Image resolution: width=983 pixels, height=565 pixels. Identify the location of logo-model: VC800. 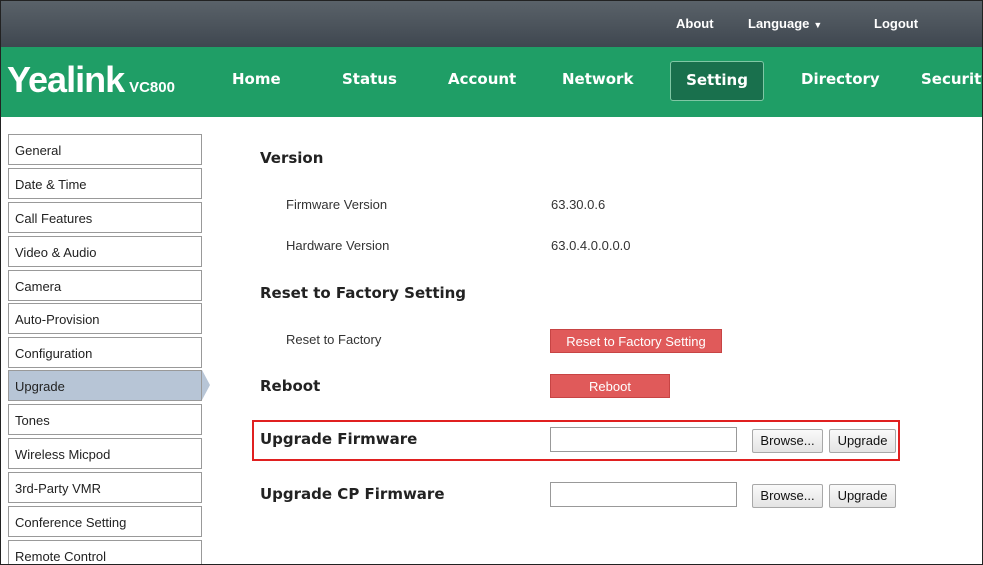
(152, 87).